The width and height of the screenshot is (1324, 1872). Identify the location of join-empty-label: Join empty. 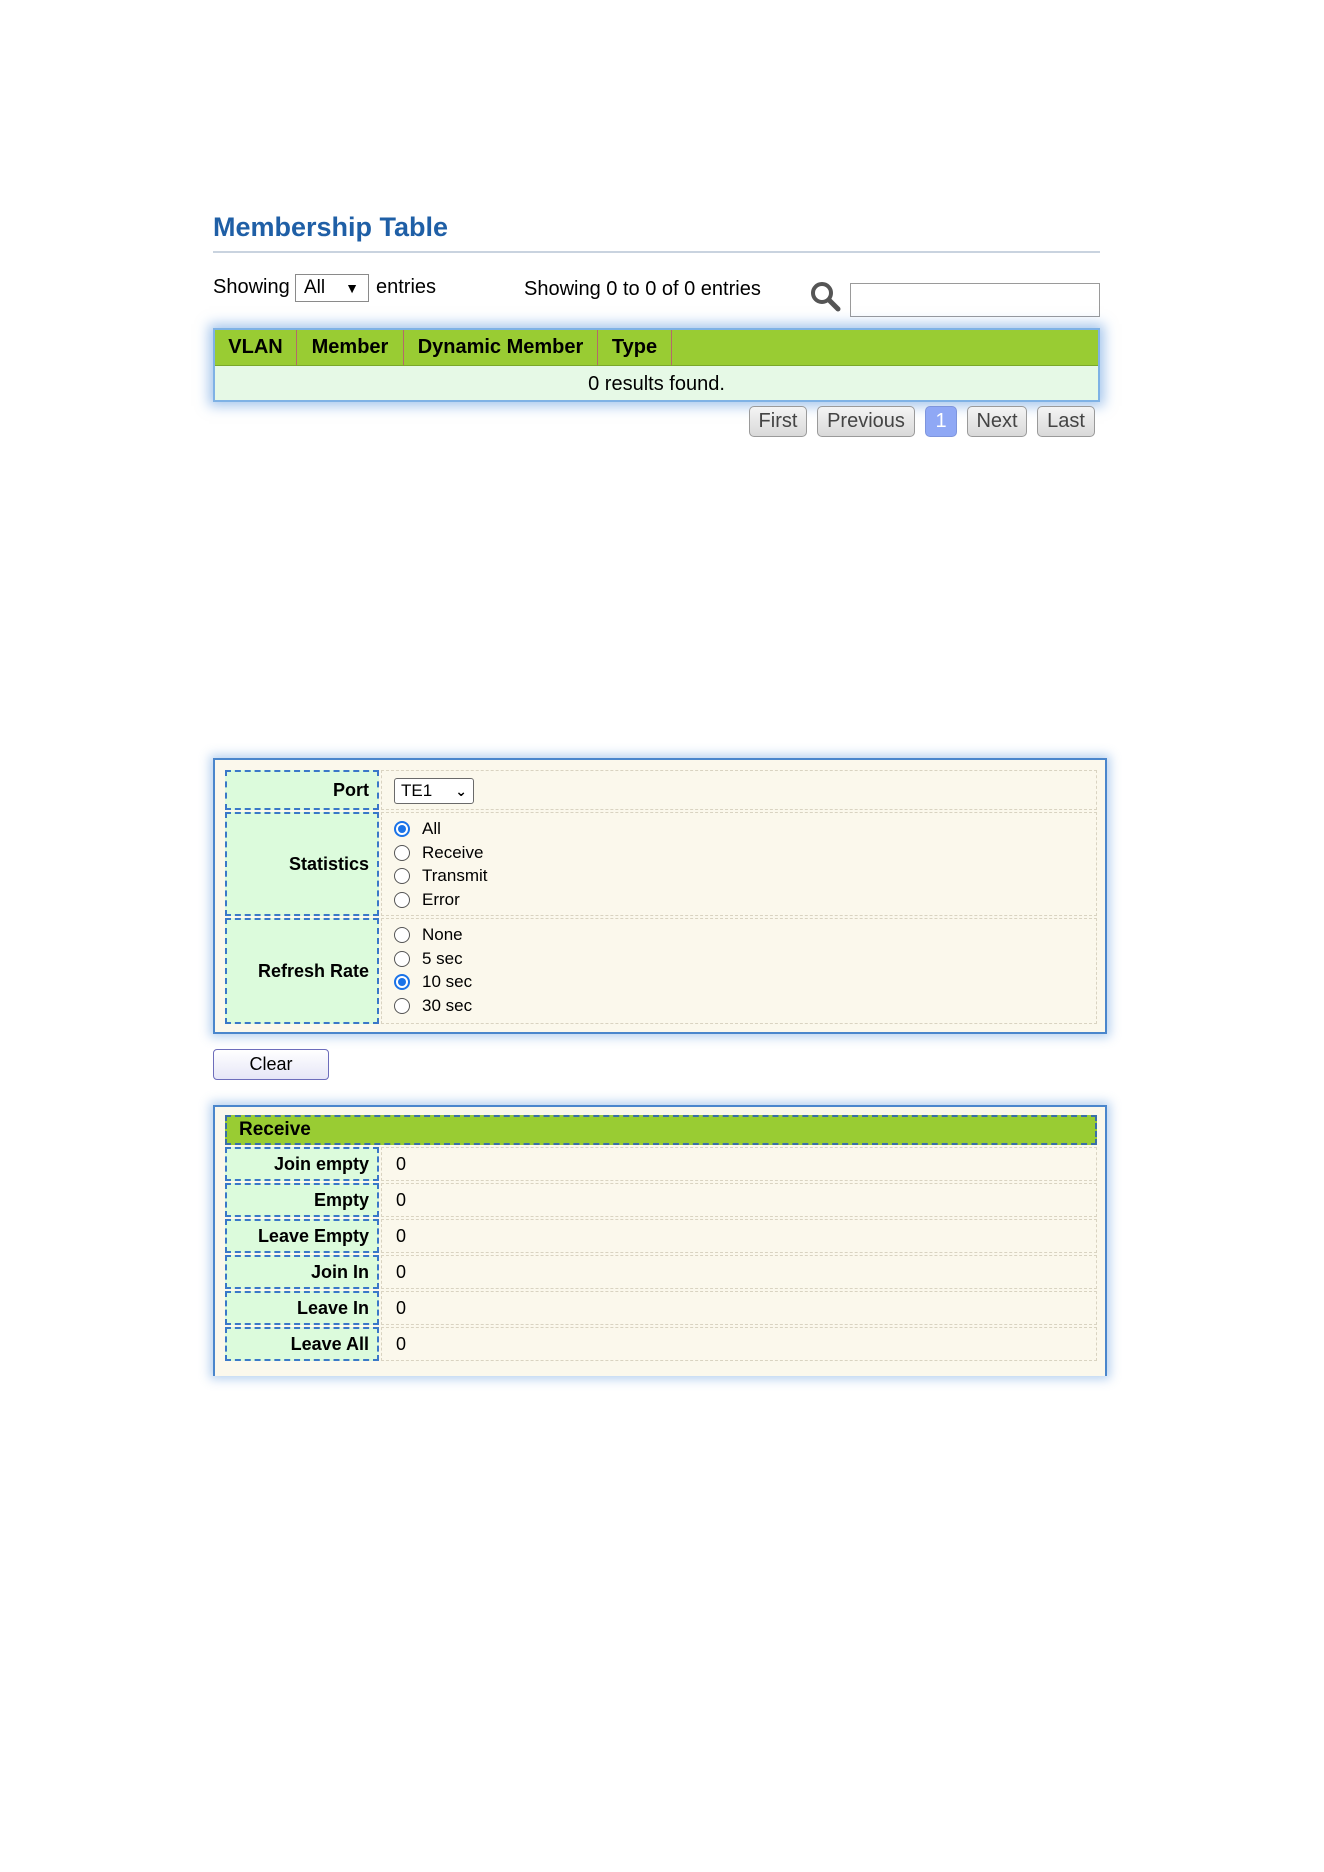
(302, 1164).